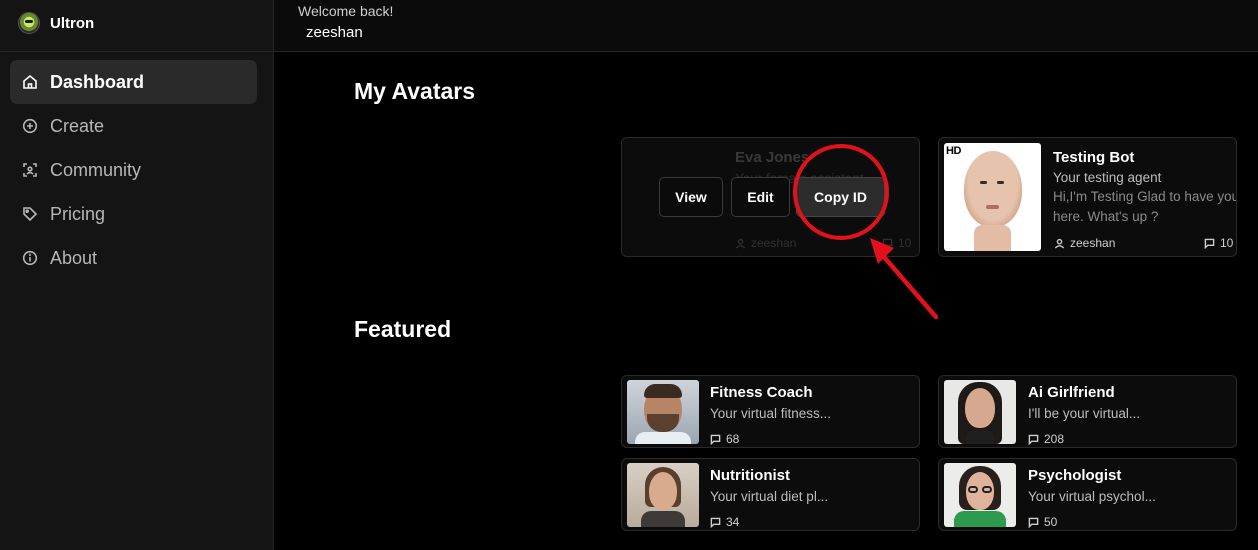  I want to click on view-button: View, so click(691, 197).